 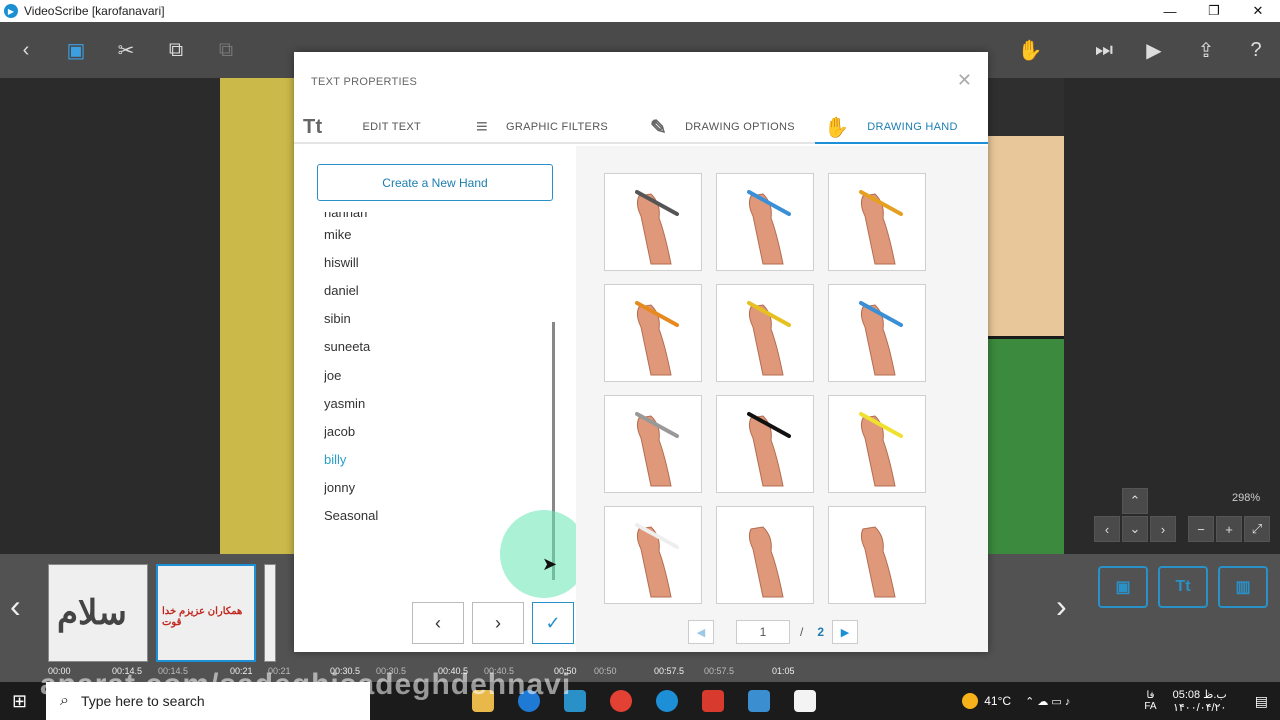 I want to click on thumb-1-text: سلام, so click(x=92, y=613).